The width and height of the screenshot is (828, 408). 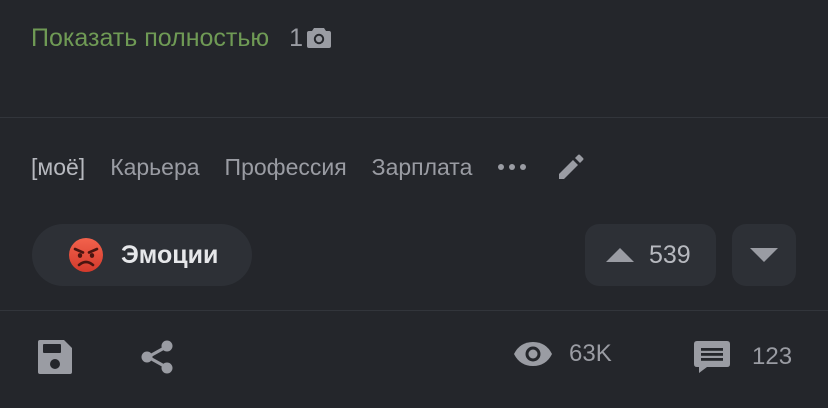 I want to click on angry-face-icon, so click(x=86, y=255).